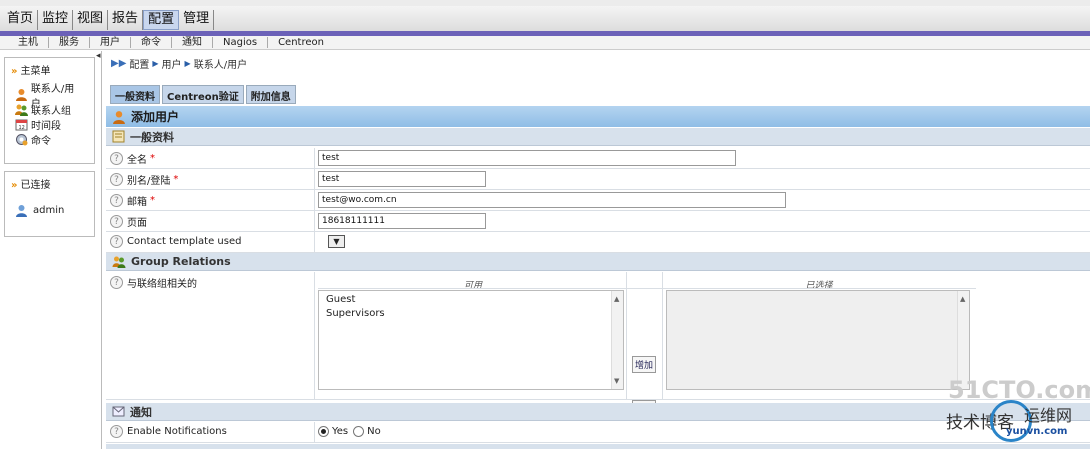  What do you see at coordinates (49, 97) in the screenshot?
I see `sidebar-item-contacts: 联系人/用户` at bounding box center [49, 97].